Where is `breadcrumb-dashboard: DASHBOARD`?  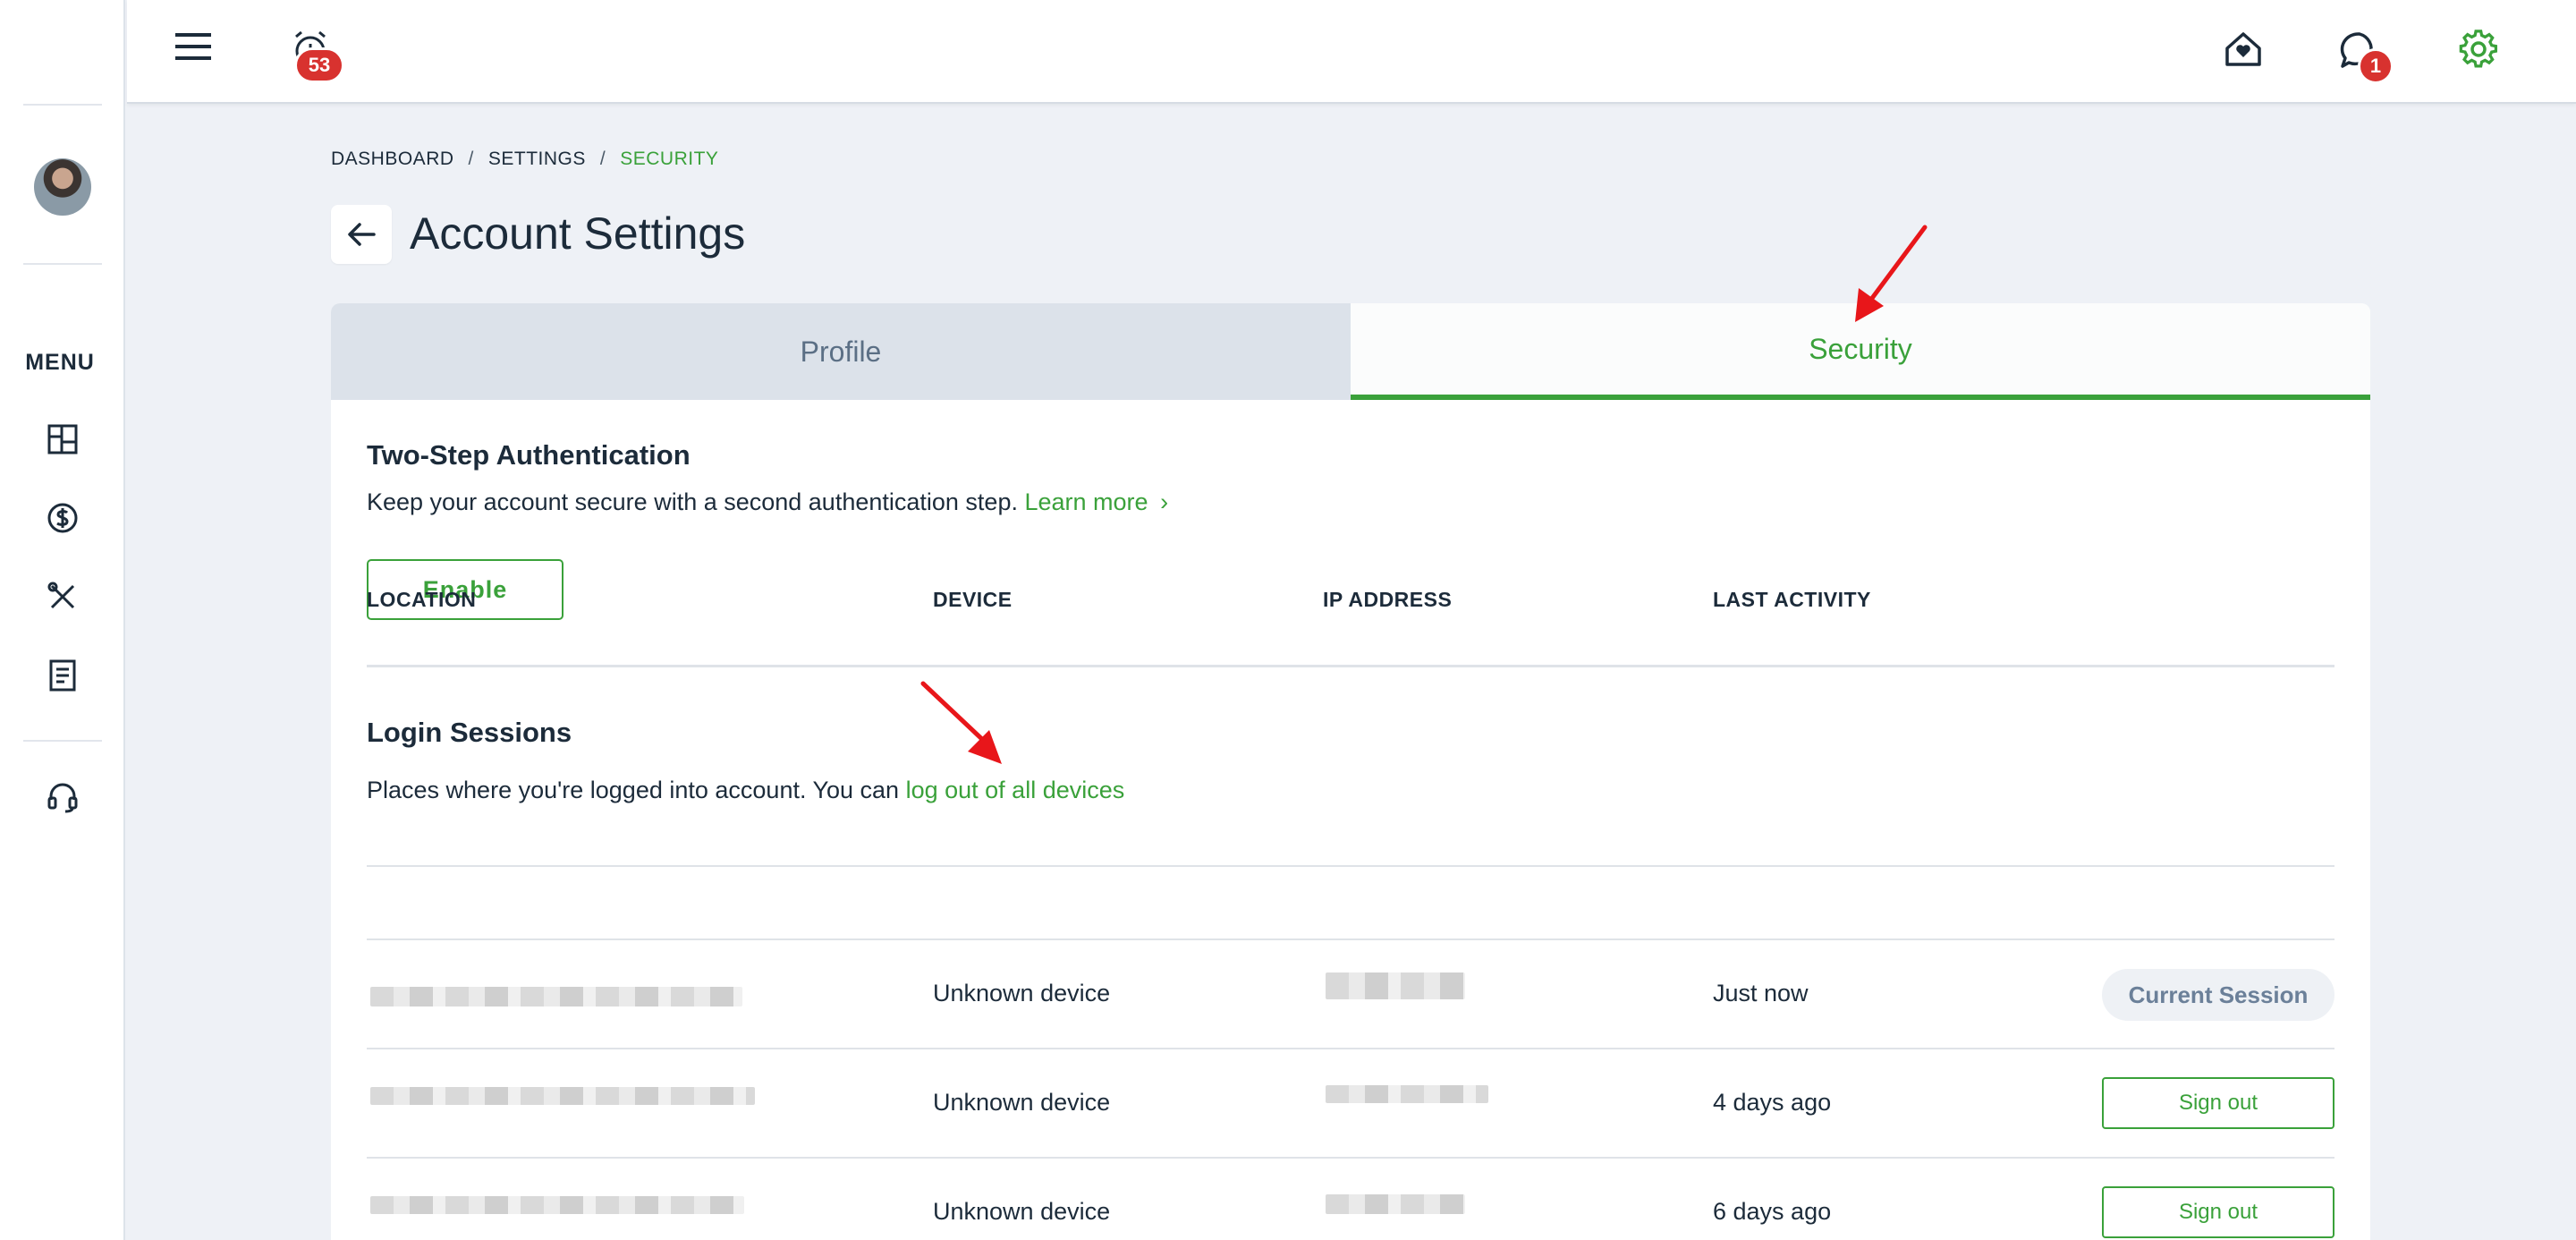
breadcrumb-dashboard: DASHBOARD is located at coordinates (392, 159).